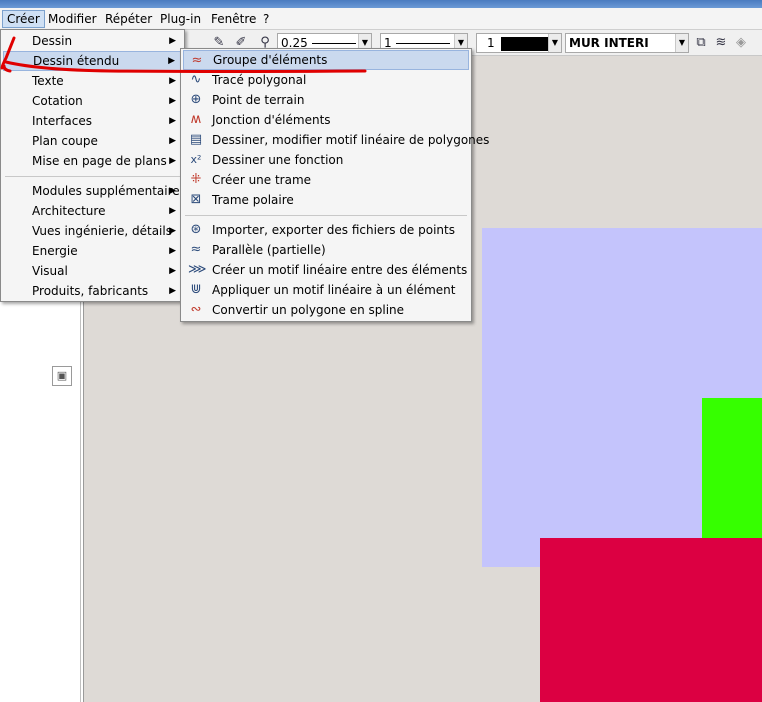 The width and height of the screenshot is (762, 702). I want to click on menu-item-energie: Energie ▶, so click(92, 251).